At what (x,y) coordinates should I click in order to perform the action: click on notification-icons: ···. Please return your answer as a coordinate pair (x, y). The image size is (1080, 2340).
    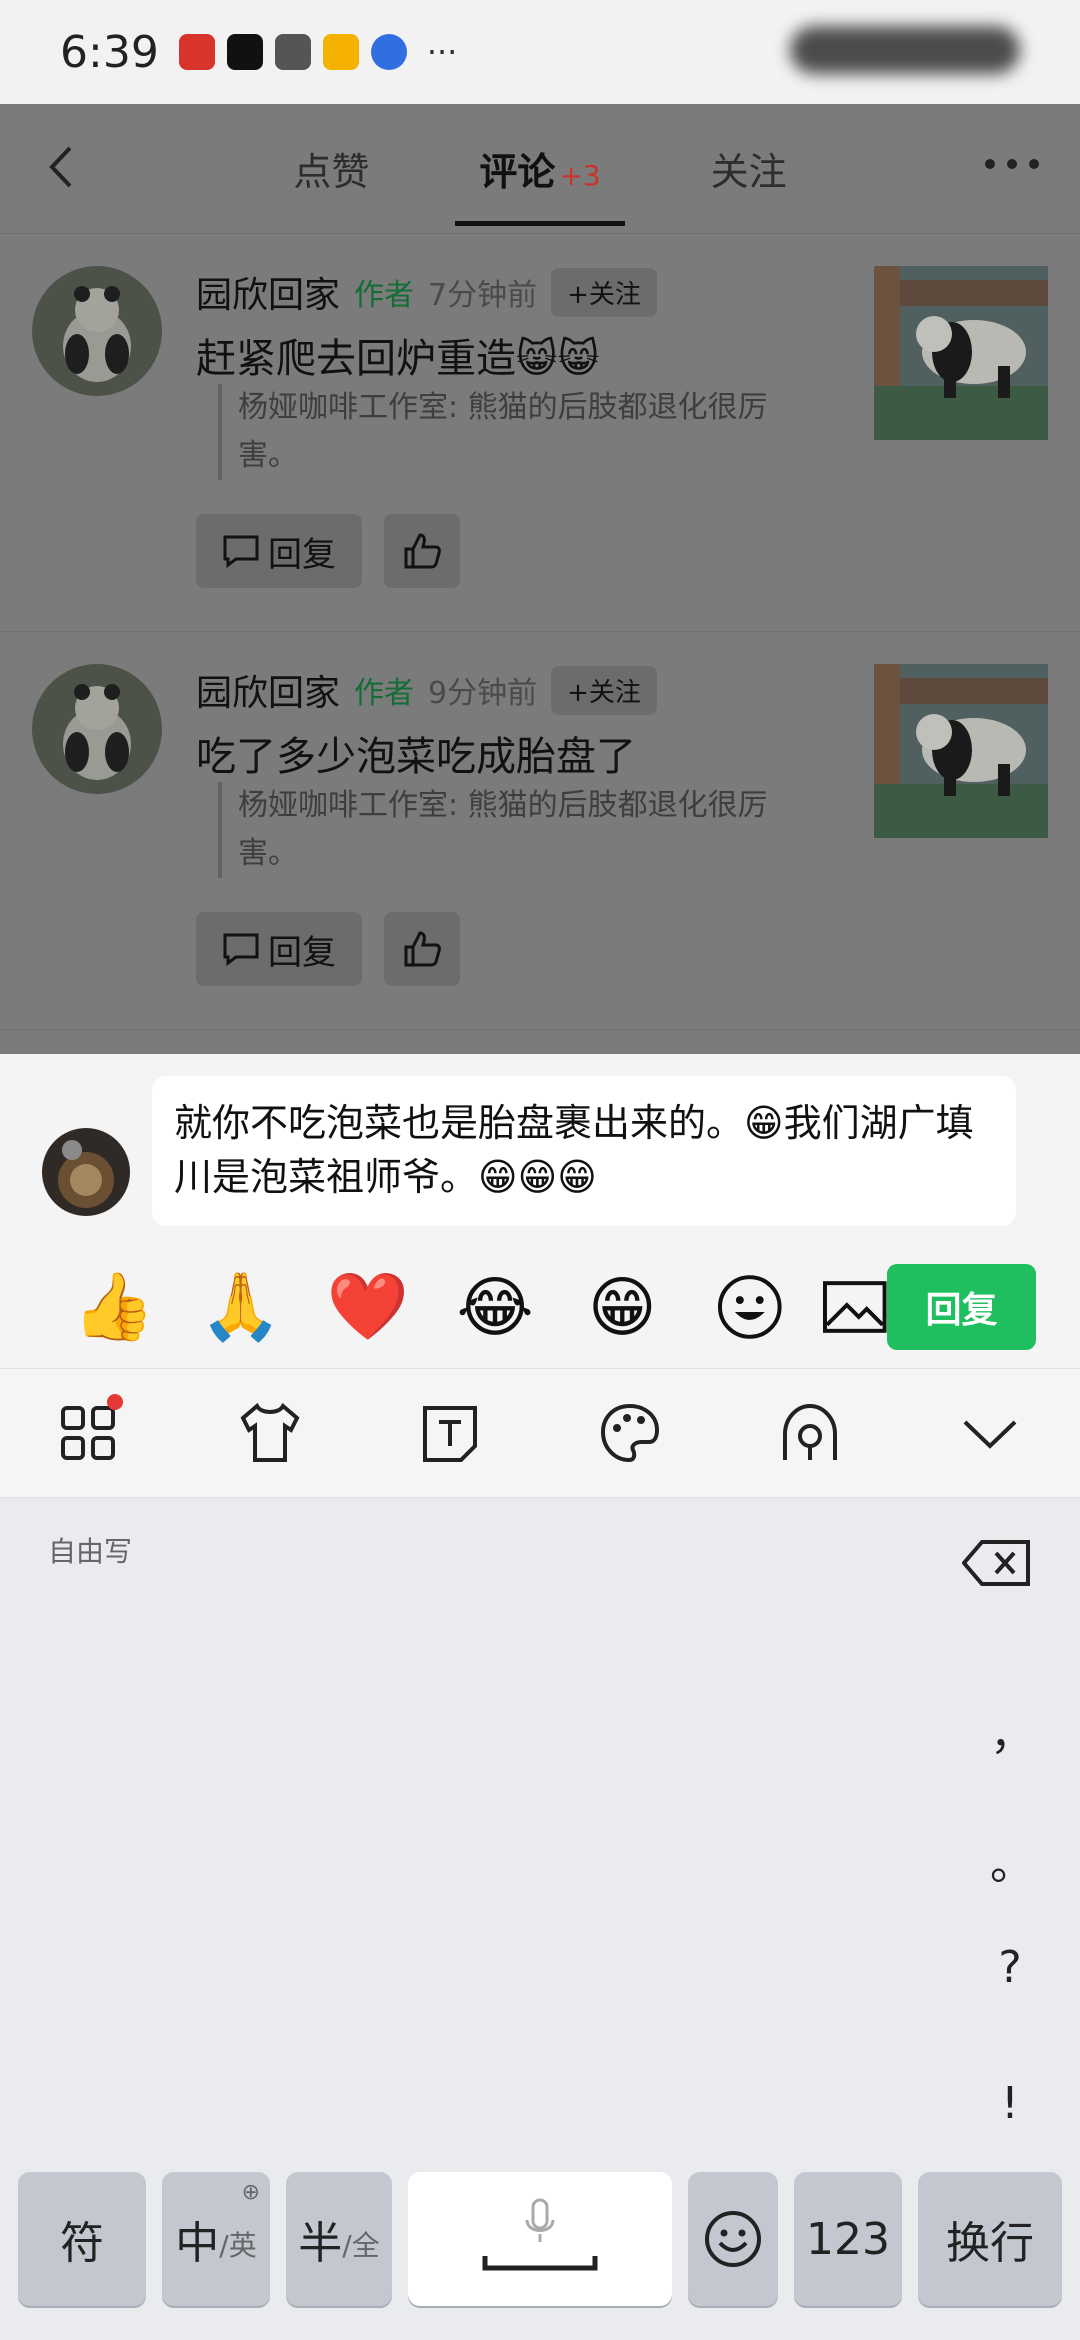
    Looking at the image, I should click on (318, 52).